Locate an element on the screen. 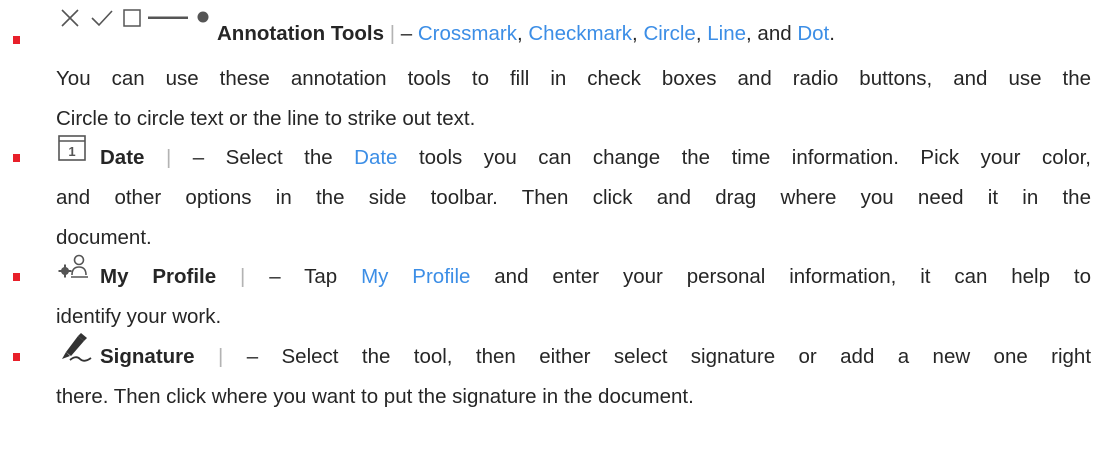  item-title: Annotation Tools is located at coordinates (301, 33).